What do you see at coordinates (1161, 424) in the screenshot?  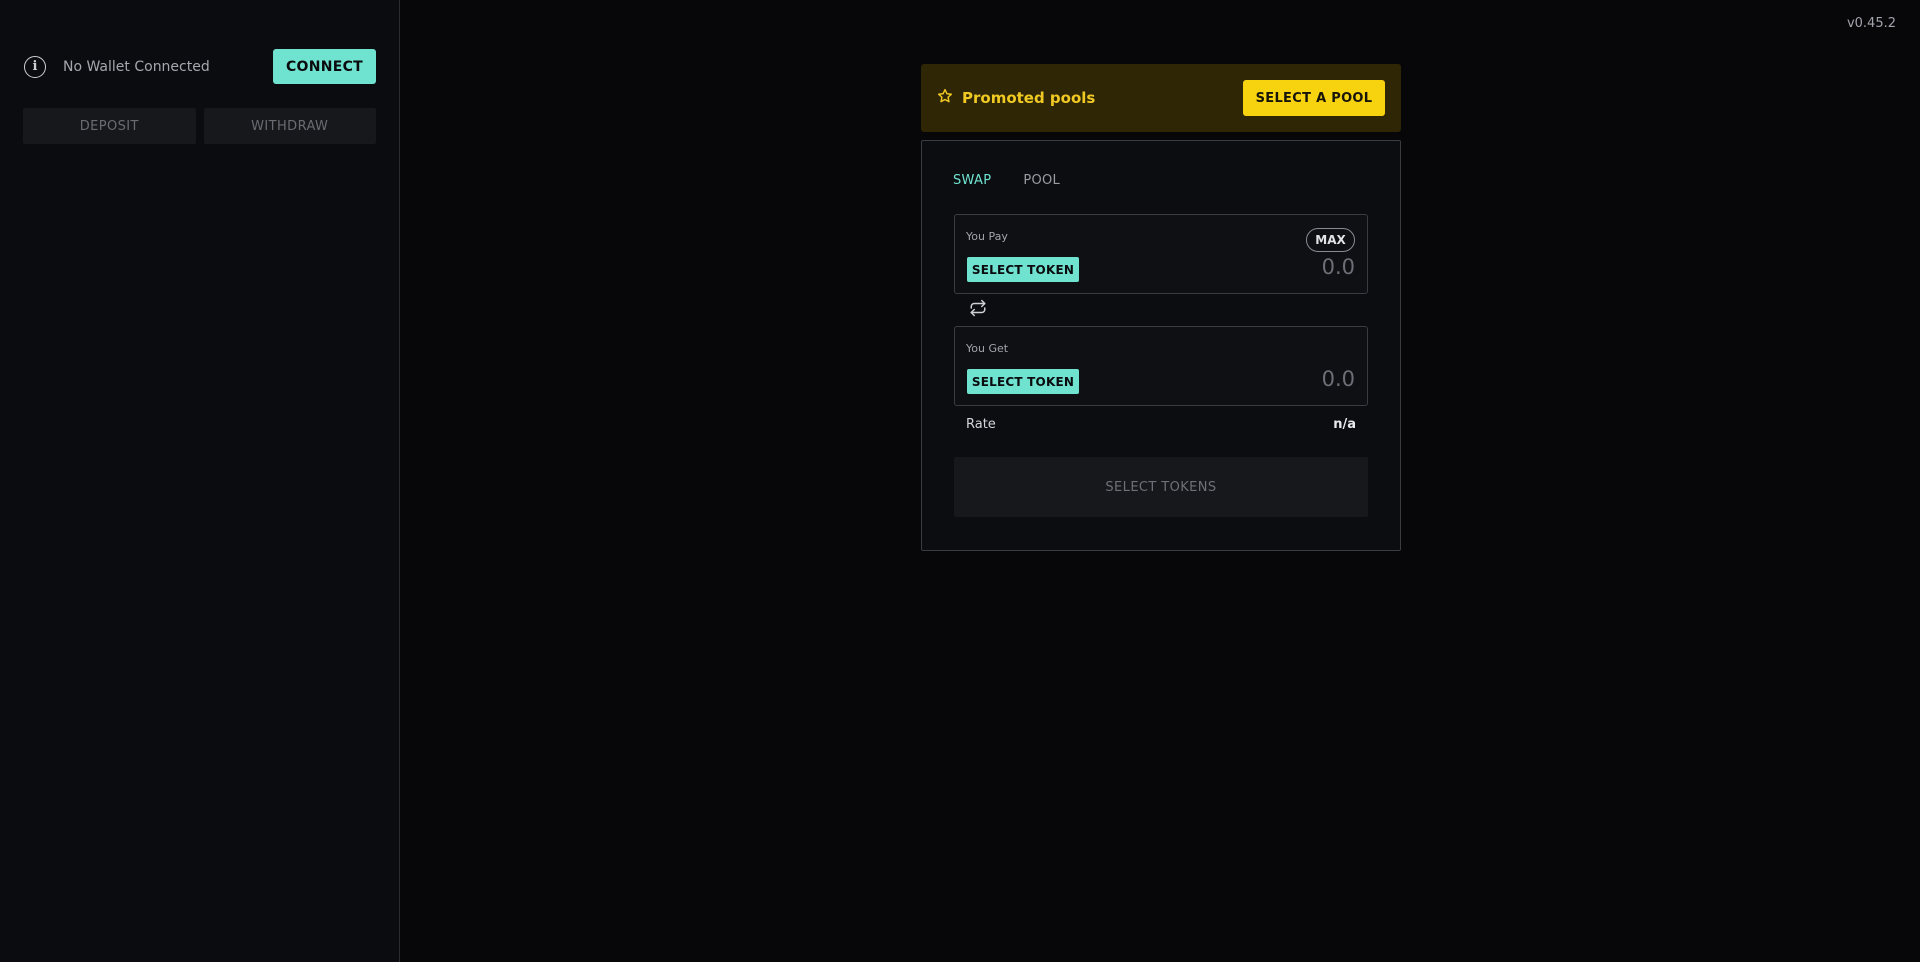 I see `rate-row: Rate n/a` at bounding box center [1161, 424].